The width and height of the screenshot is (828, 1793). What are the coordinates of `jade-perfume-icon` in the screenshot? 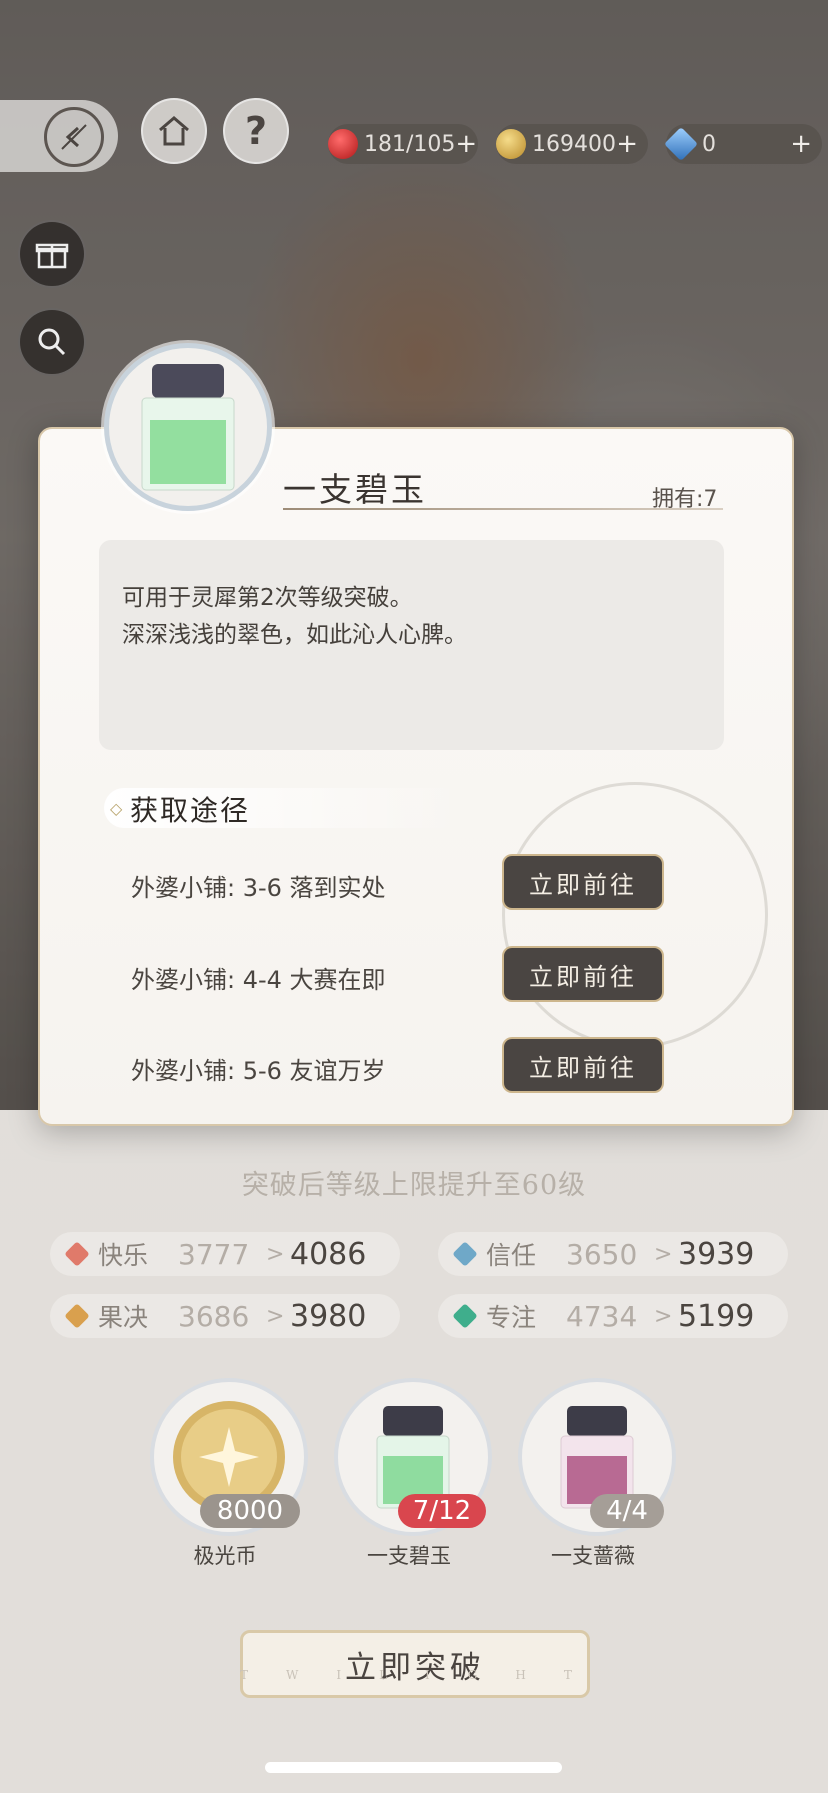 It's located at (188, 427).